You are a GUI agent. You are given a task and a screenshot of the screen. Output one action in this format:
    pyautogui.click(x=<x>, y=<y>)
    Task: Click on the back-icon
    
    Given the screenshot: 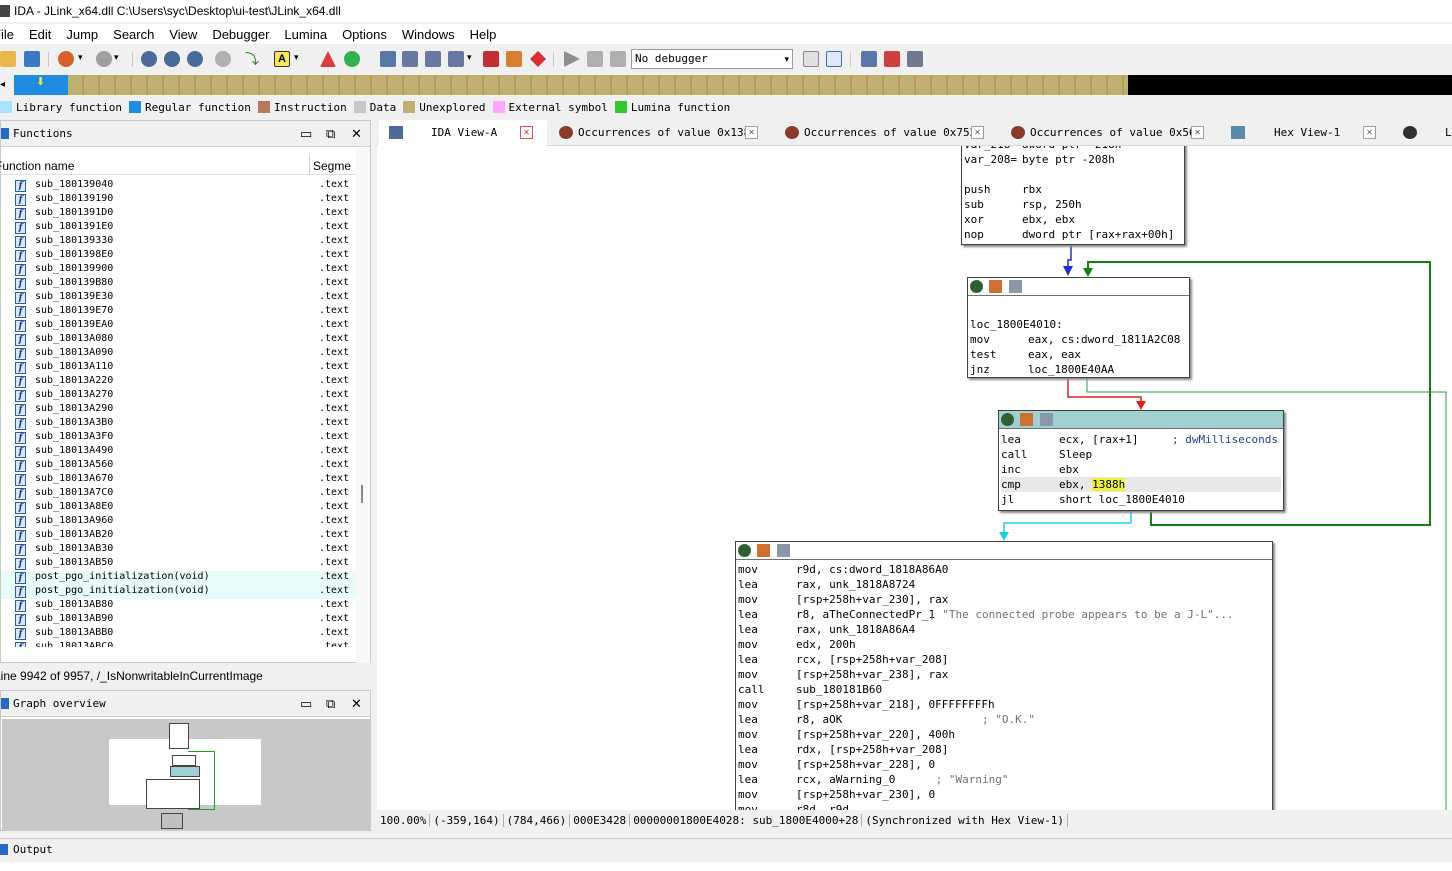 What is the action you would take?
    pyautogui.click(x=66, y=59)
    